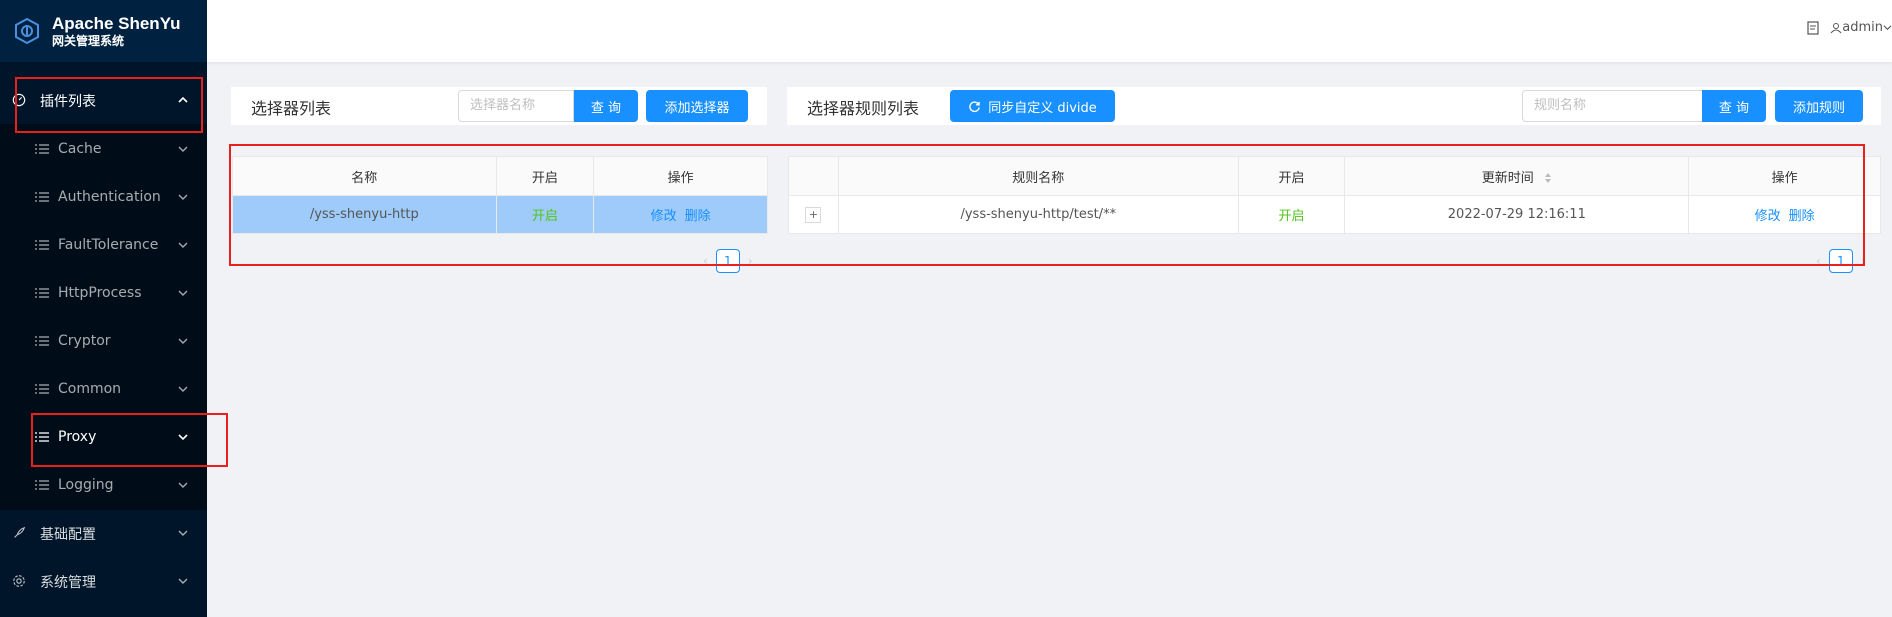 The height and width of the screenshot is (617, 1892). What do you see at coordinates (813, 176) in the screenshot?
I see `col-expand` at bounding box center [813, 176].